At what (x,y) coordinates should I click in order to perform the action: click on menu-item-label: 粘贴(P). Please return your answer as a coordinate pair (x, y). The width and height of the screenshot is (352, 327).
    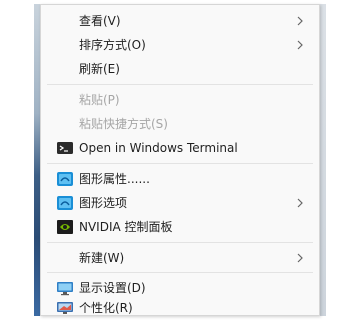
    Looking at the image, I should click on (99, 100).